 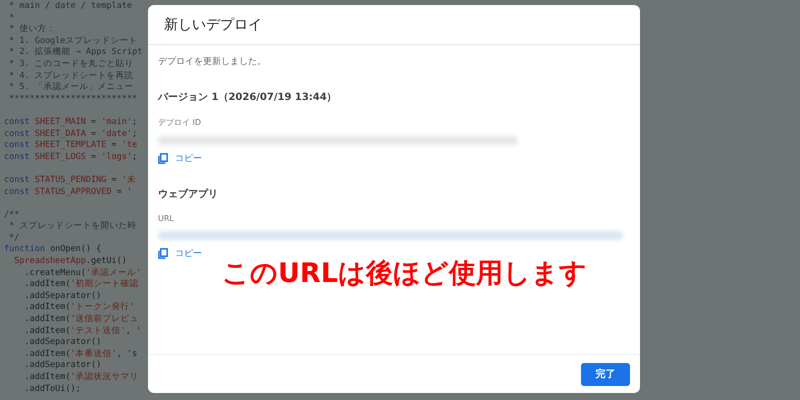 What do you see at coordinates (82, 273) in the screenshot?
I see `code-line: .createMenu('承認メール'` at bounding box center [82, 273].